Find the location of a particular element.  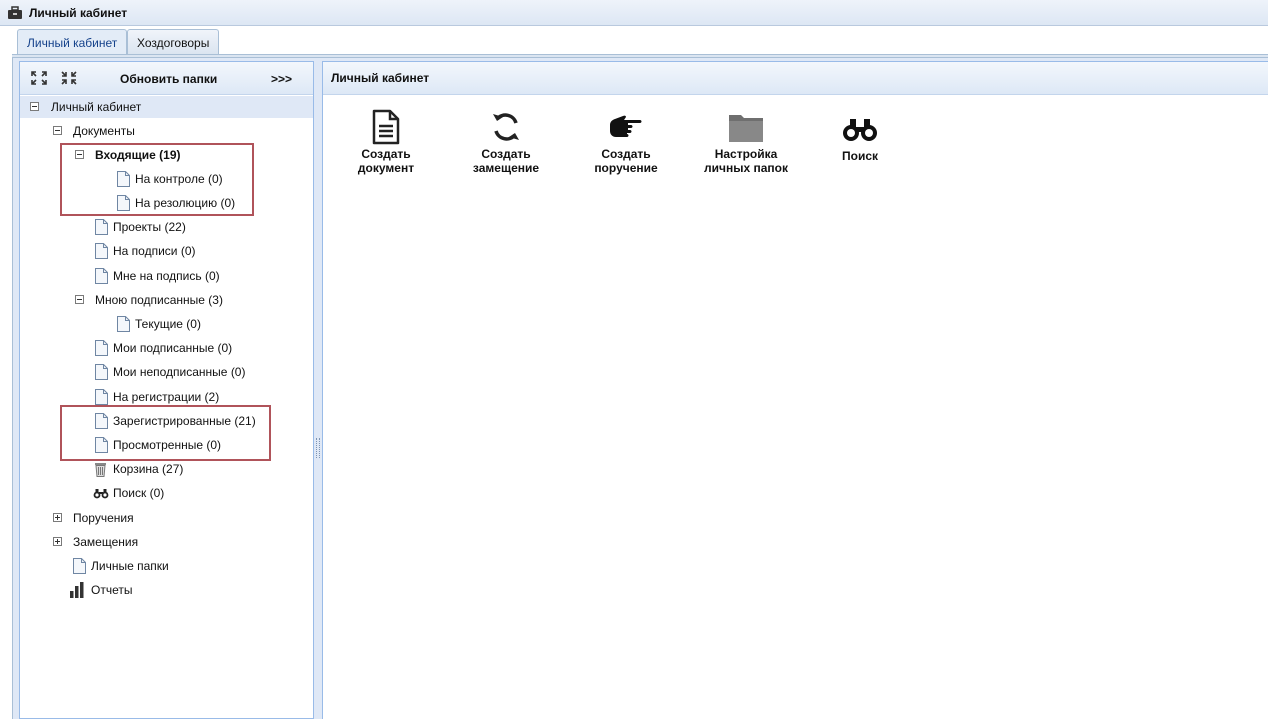

action-label: Создать документ is located at coordinates (386, 161).